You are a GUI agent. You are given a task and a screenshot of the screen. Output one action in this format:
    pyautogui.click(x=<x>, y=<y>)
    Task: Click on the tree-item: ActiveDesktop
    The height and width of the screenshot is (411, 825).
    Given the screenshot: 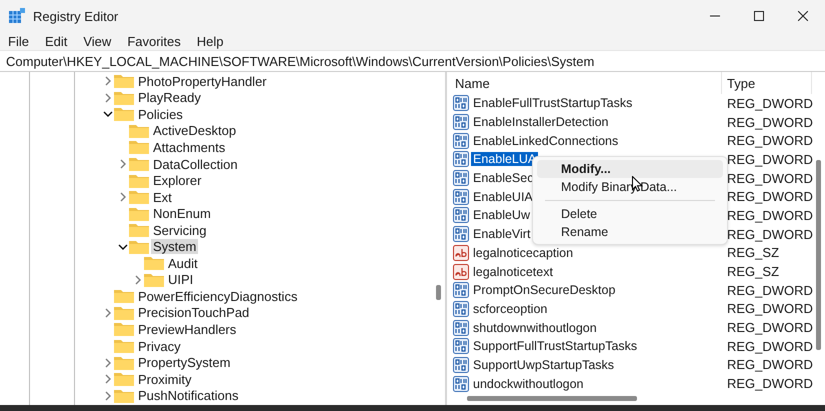 What is the action you would take?
    pyautogui.click(x=194, y=130)
    